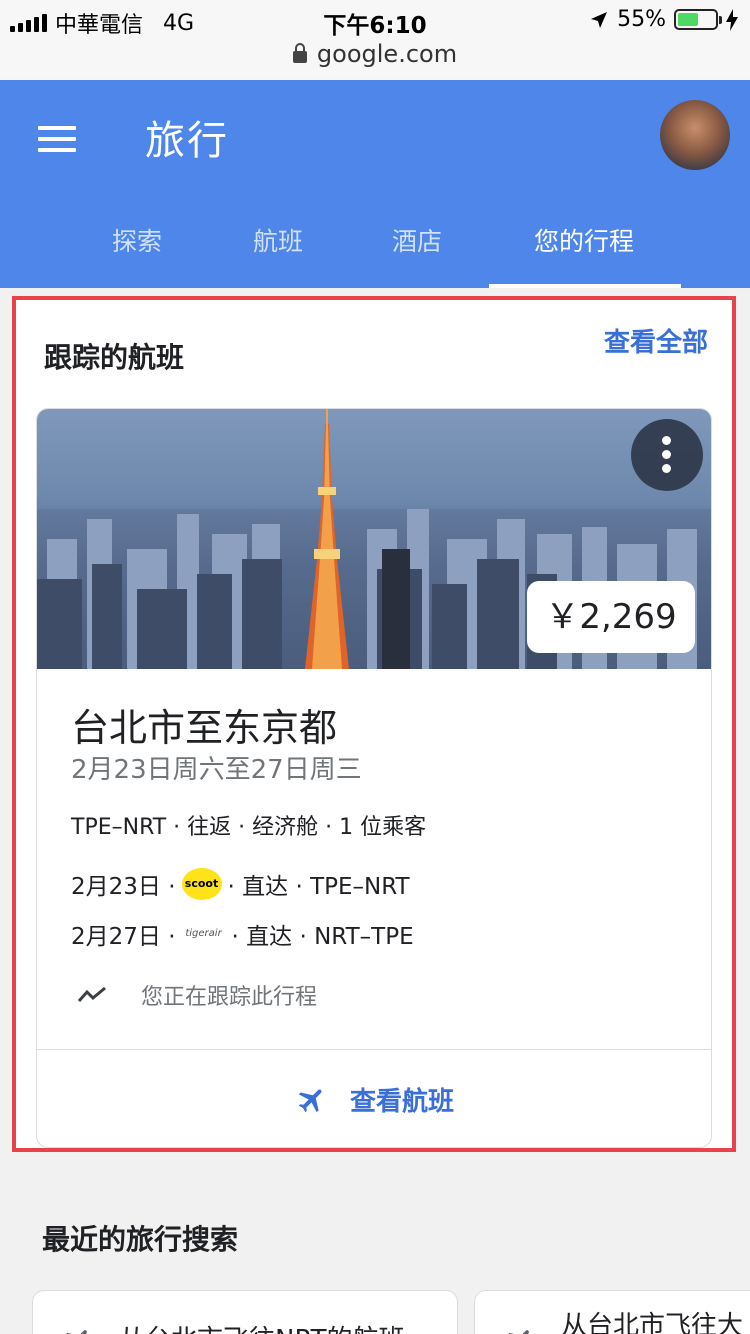 This screenshot has height=1334, width=750. I want to click on view-all-link: 查看全部, so click(656, 340).